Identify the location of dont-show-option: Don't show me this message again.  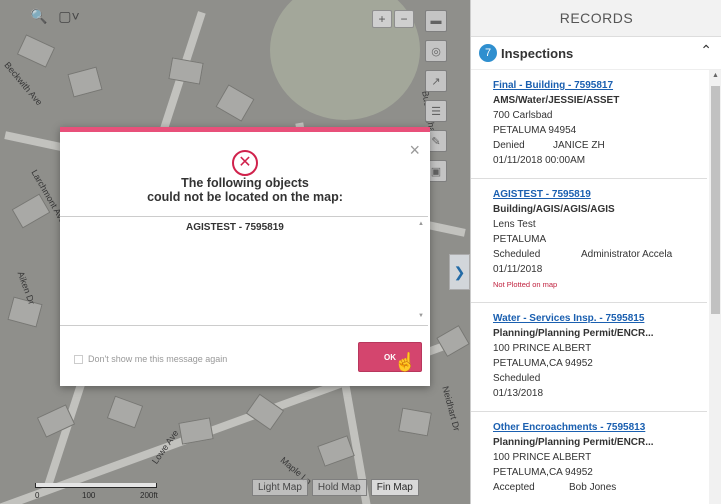
(150, 359).